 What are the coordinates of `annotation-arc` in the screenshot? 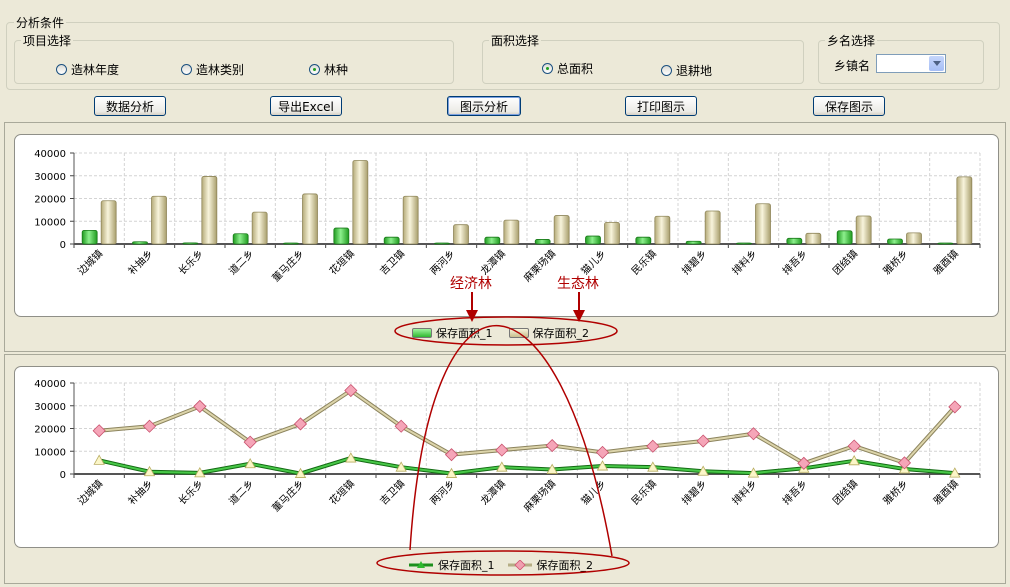 It's located at (511, 441).